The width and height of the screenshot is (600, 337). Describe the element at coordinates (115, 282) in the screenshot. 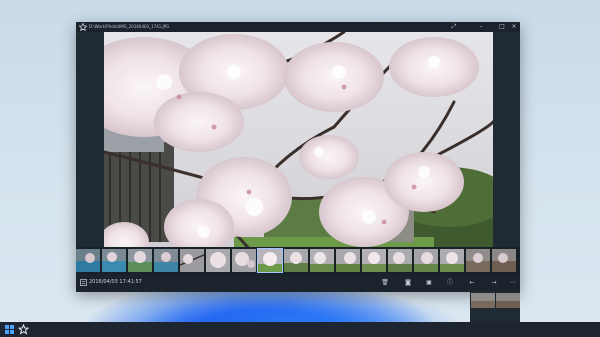

I see `photo-date: 2016/04/03 17:41:57` at that location.